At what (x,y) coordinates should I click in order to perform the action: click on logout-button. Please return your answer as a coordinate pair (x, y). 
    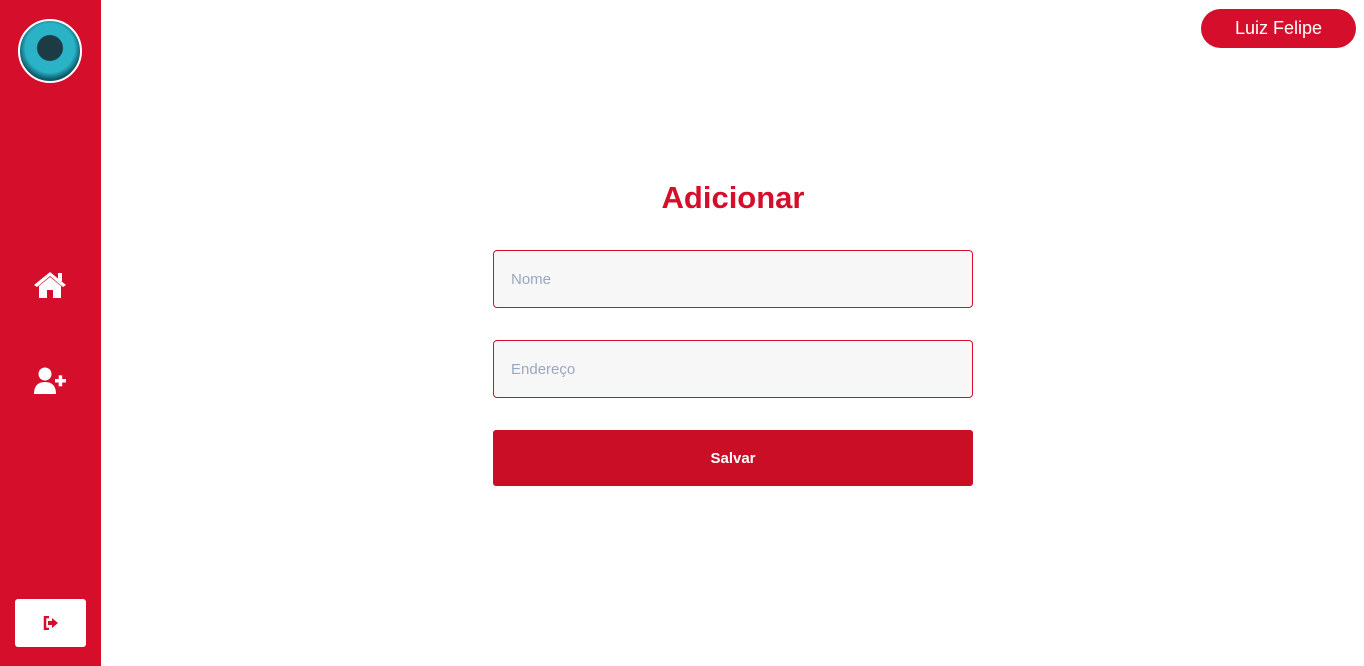
    Looking at the image, I should click on (50, 623).